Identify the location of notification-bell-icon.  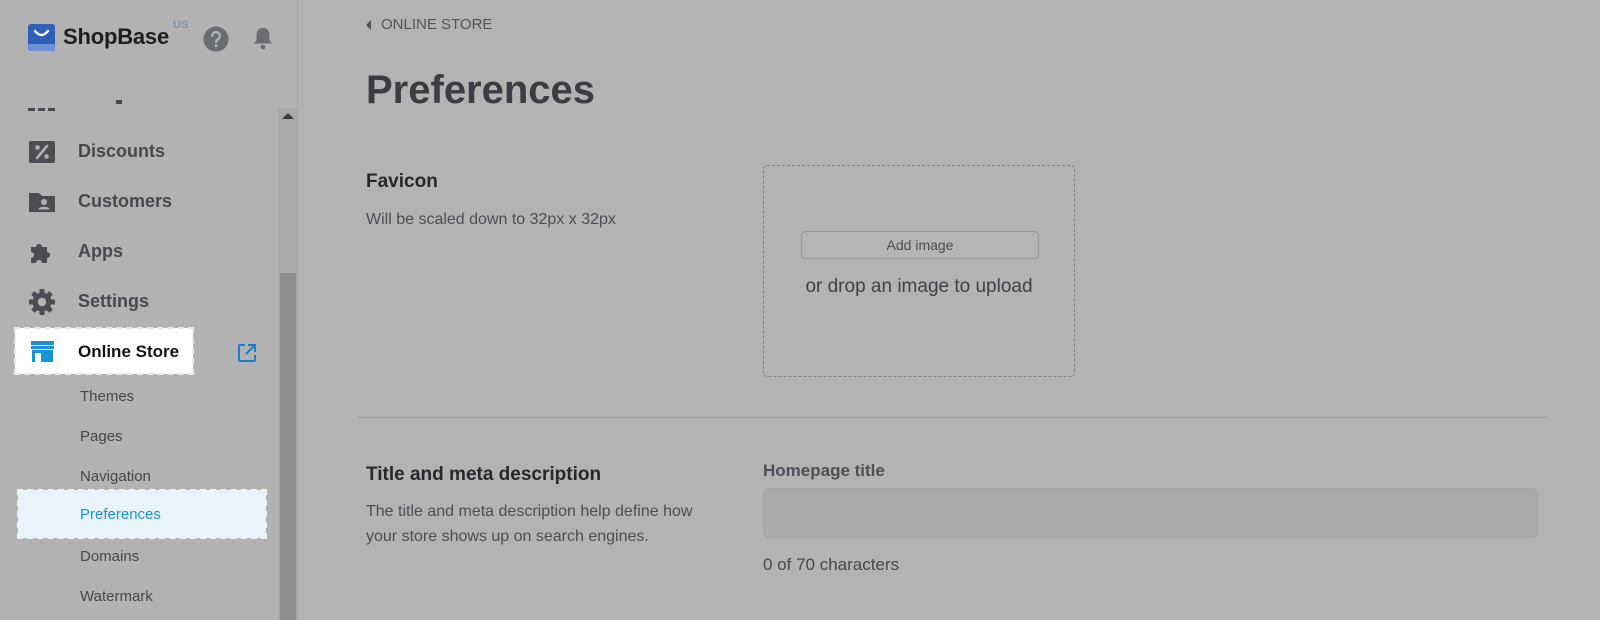
(263, 38).